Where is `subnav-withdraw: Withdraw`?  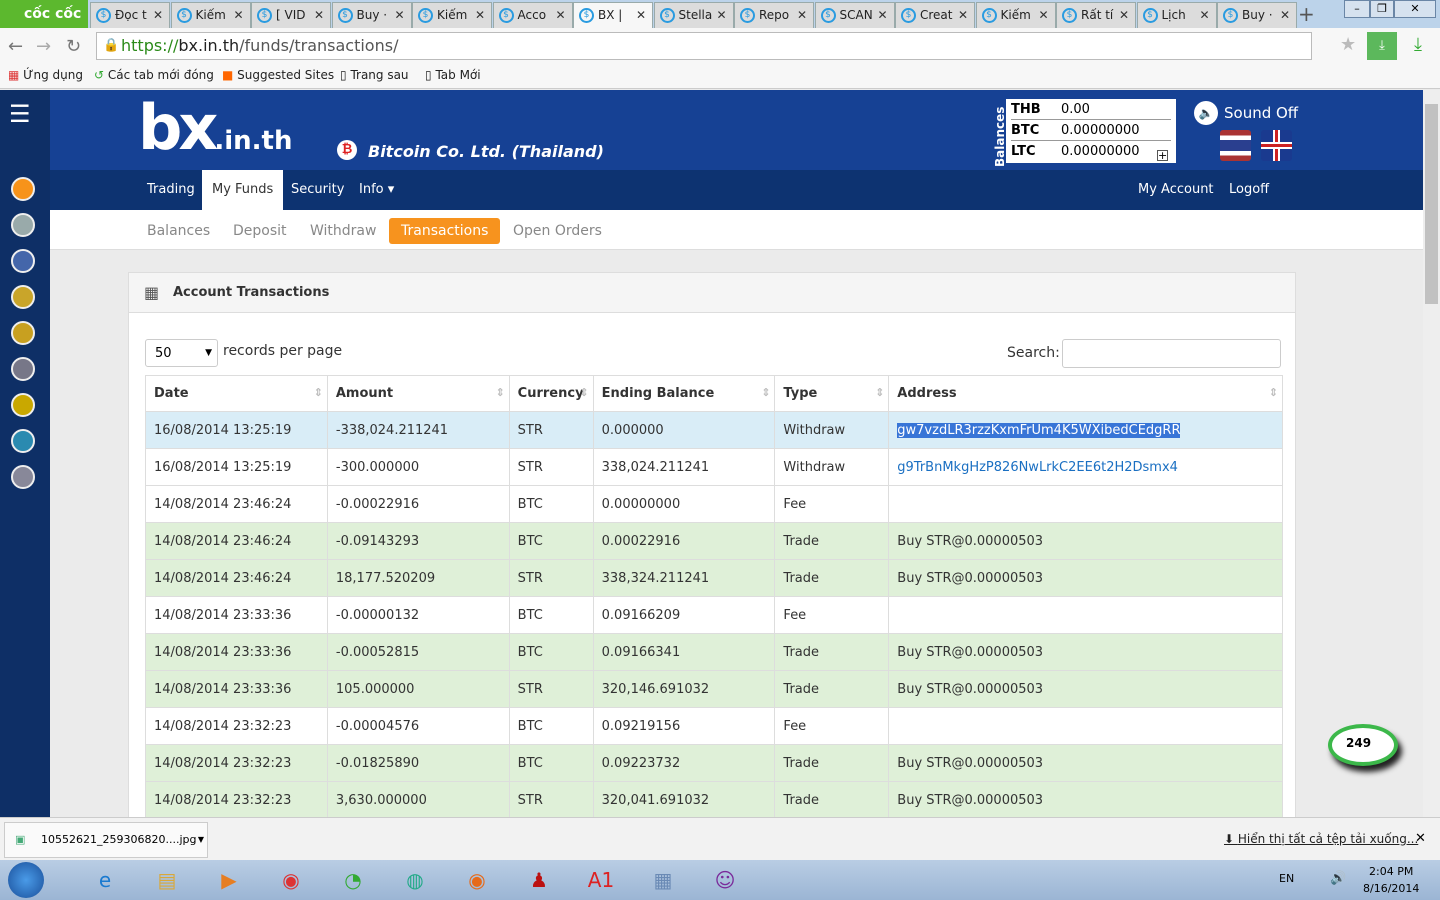 subnav-withdraw: Withdraw is located at coordinates (343, 231).